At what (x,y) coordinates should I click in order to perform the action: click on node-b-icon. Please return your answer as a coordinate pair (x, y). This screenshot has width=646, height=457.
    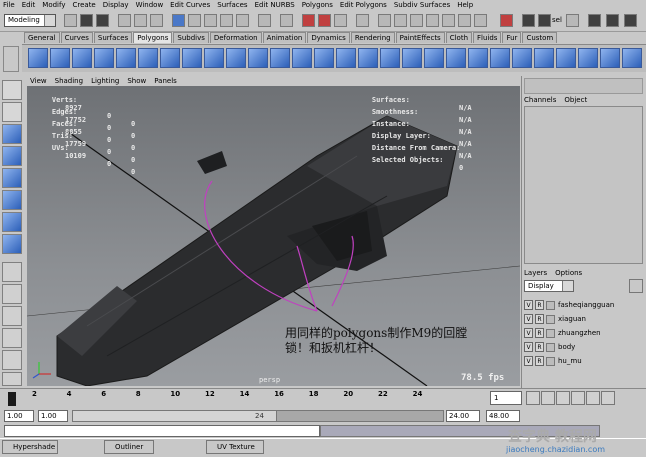
    Looking at the image, I should click on (400, 20).